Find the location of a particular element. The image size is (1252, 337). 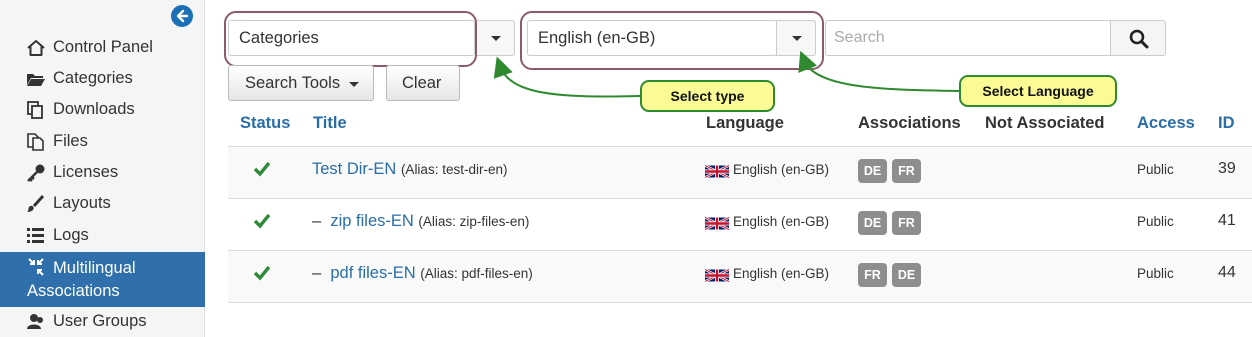

item-alias: (Alias: pdf-files-en) is located at coordinates (476, 273).